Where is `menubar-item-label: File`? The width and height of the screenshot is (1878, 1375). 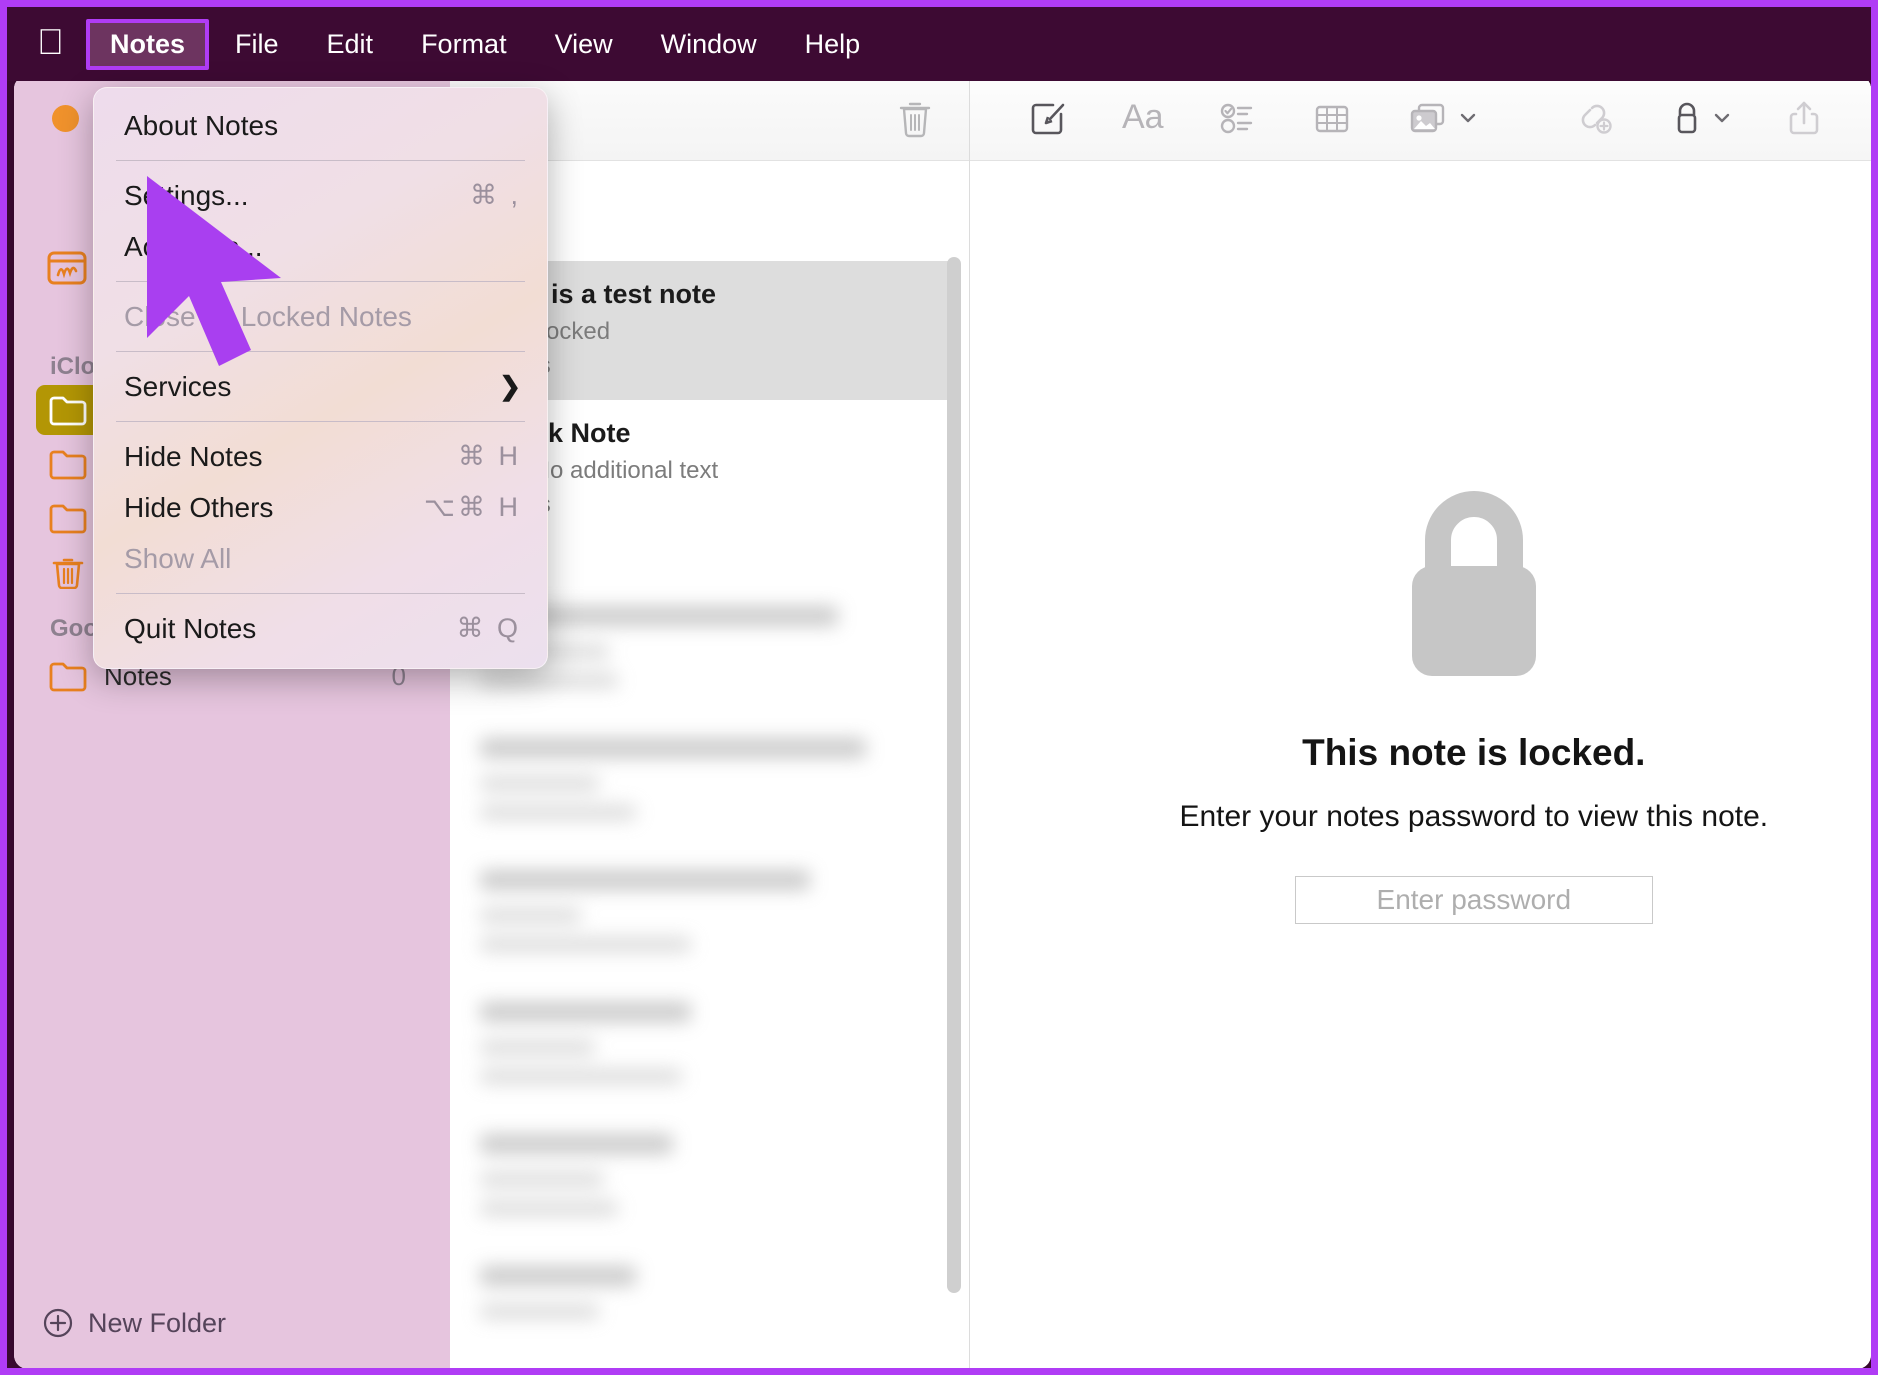
menubar-item-label: File is located at coordinates (243, 43).